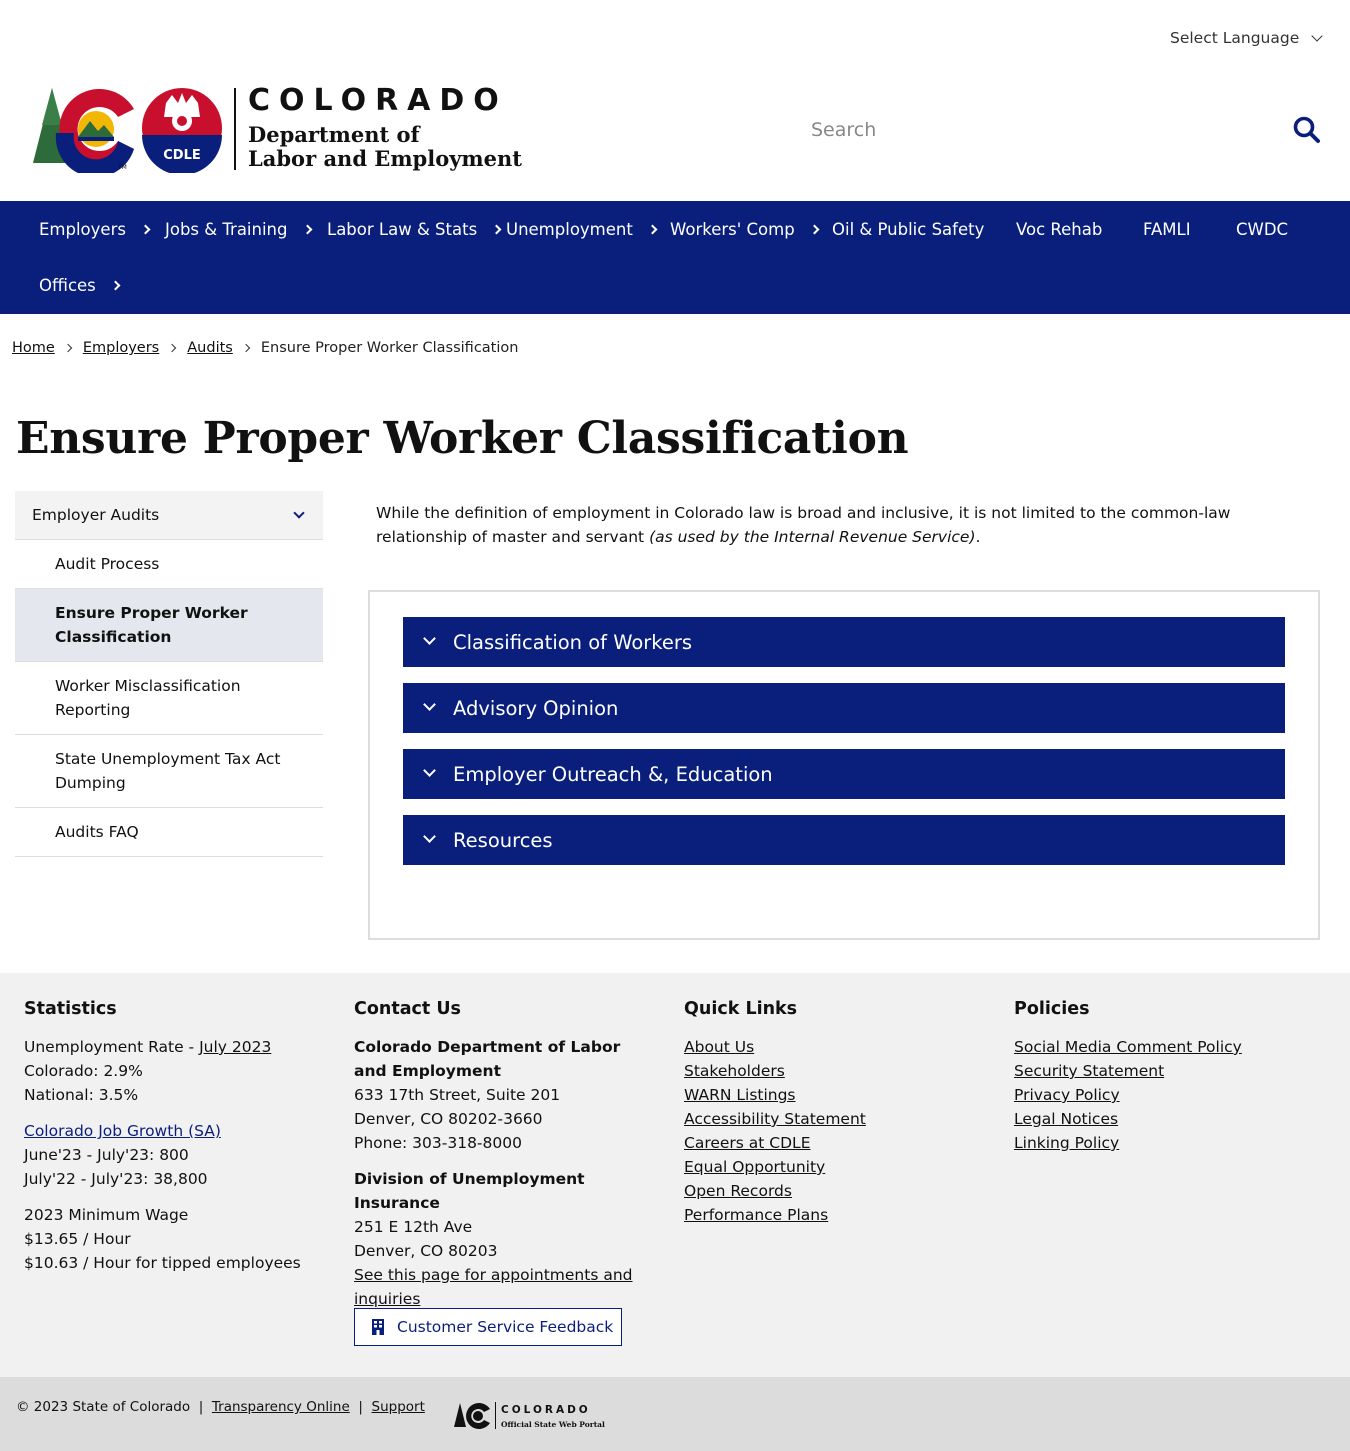  I want to click on sidebar-heading-employer-audits: Employer Audits, so click(169, 515).